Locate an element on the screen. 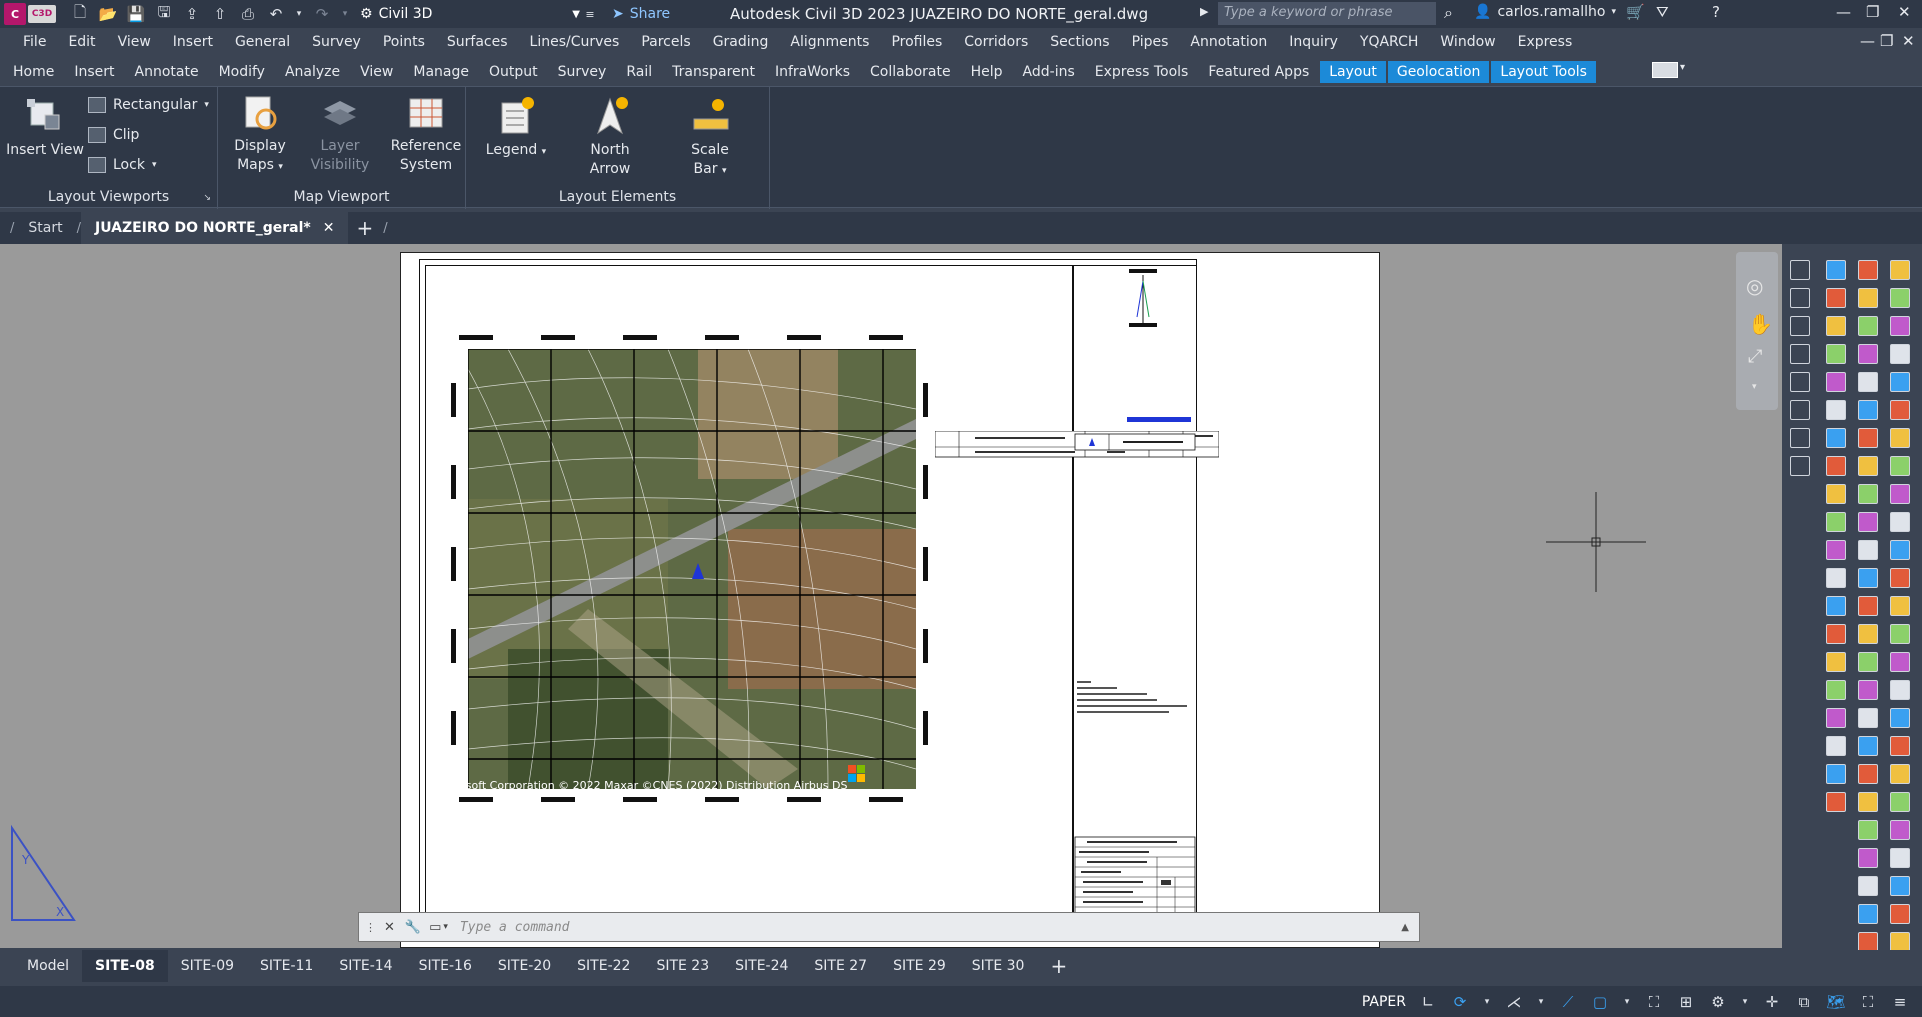 This screenshot has width=1922, height=1017. menu-item-edit: Edit is located at coordinates (81, 42).